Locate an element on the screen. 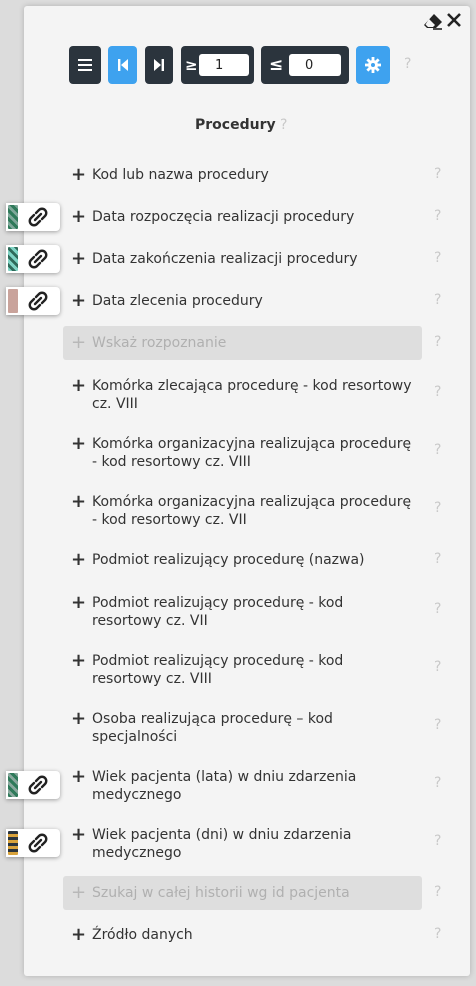 This screenshot has height=986, width=476. section-title: Procedury is located at coordinates (235, 125).